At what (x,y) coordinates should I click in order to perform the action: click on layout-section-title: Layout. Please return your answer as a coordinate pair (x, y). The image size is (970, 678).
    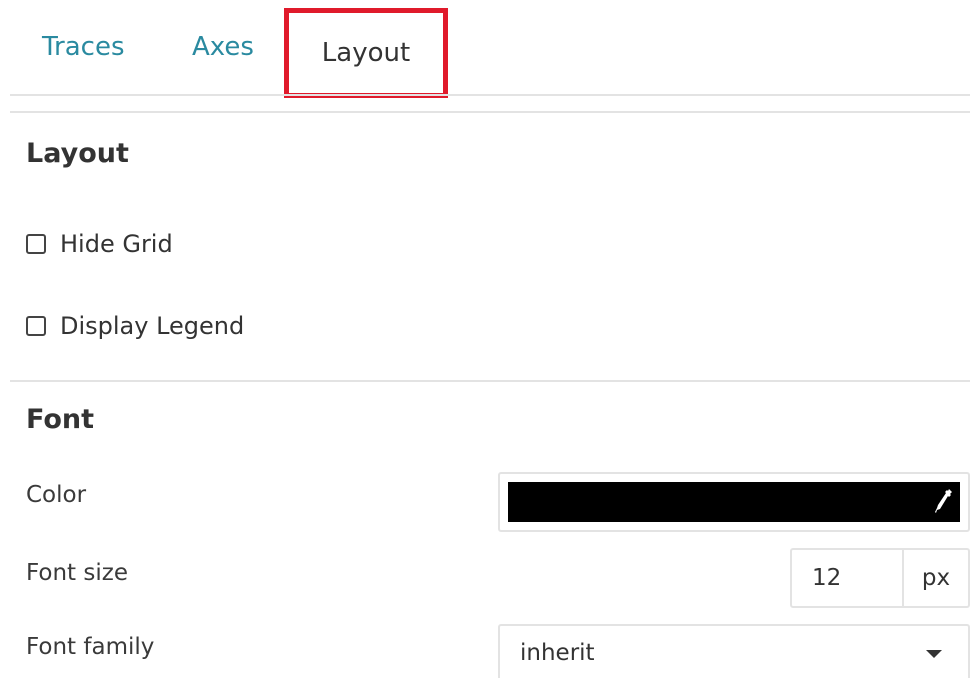
    Looking at the image, I should click on (77, 153).